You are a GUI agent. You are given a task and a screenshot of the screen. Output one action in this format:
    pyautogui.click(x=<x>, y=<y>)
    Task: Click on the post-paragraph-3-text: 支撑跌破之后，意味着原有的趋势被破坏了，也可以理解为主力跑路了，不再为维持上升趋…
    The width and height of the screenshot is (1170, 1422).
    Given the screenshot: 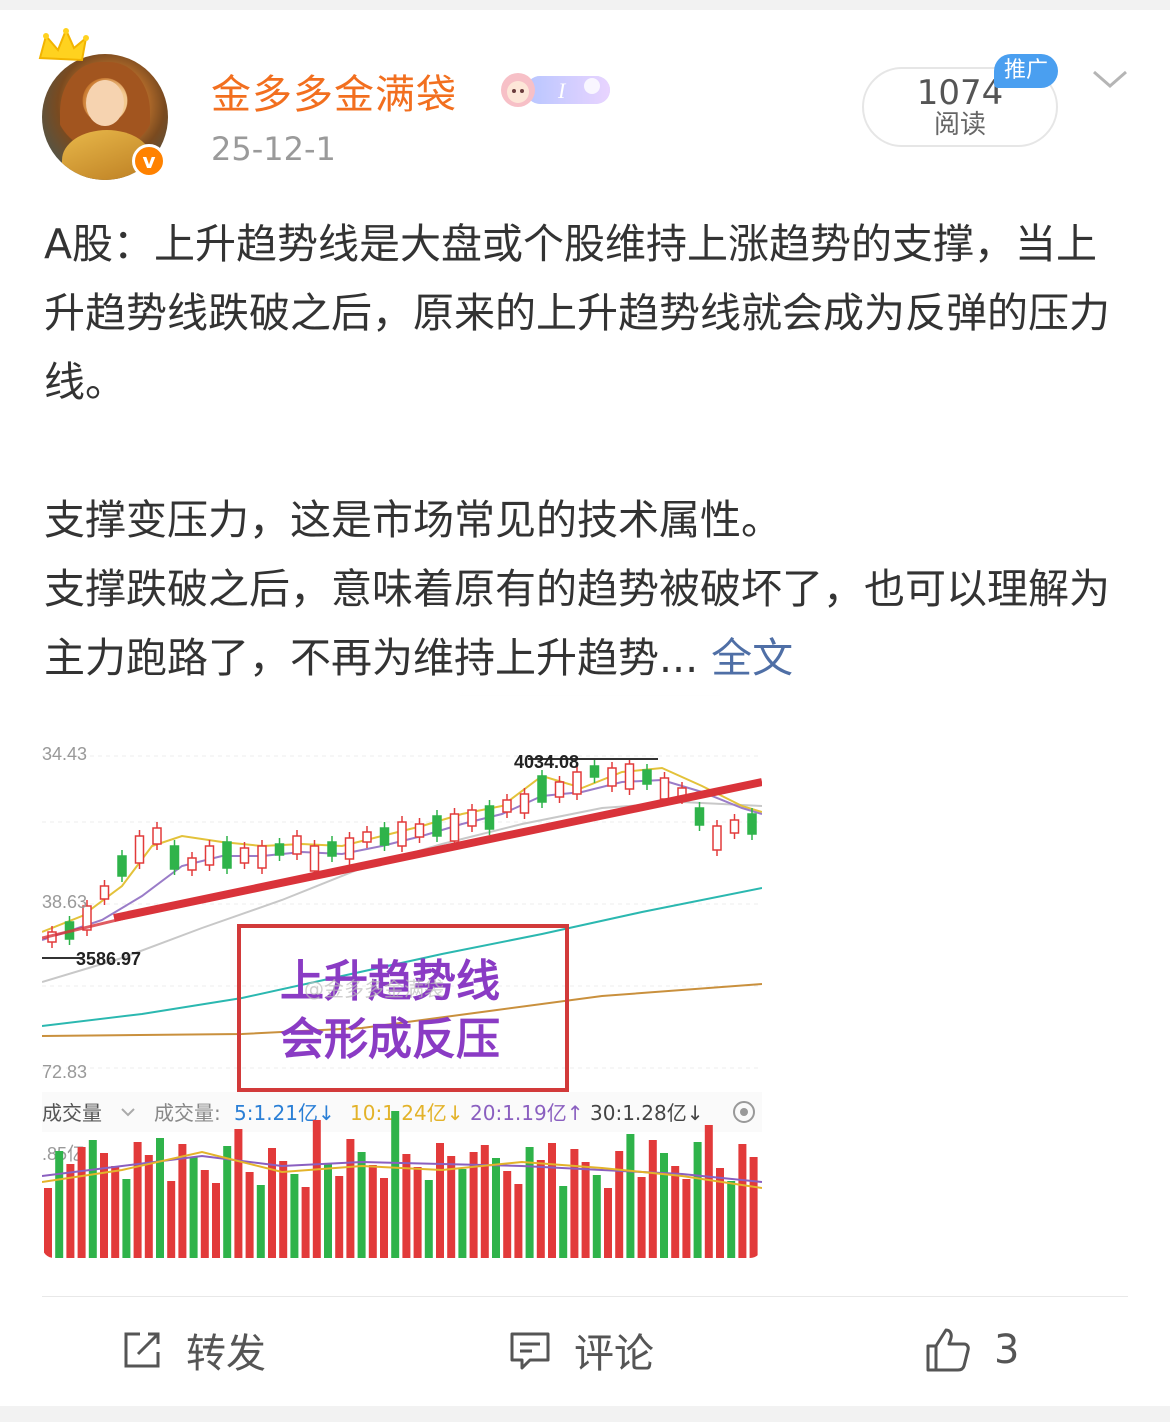 What is the action you would take?
    pyautogui.click(x=577, y=623)
    